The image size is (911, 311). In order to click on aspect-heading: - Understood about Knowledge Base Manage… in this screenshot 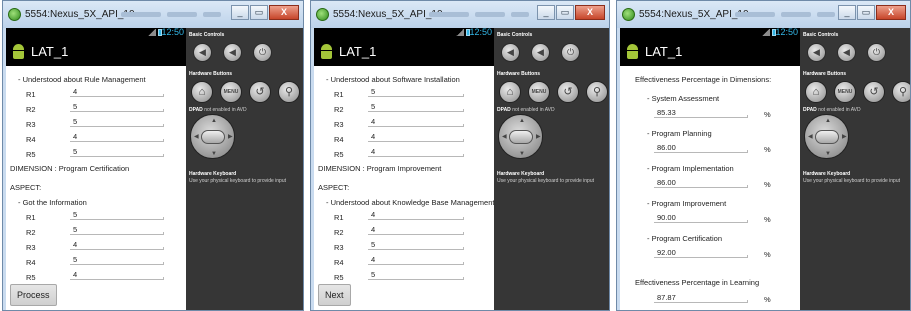, I will do `click(410, 202)`.